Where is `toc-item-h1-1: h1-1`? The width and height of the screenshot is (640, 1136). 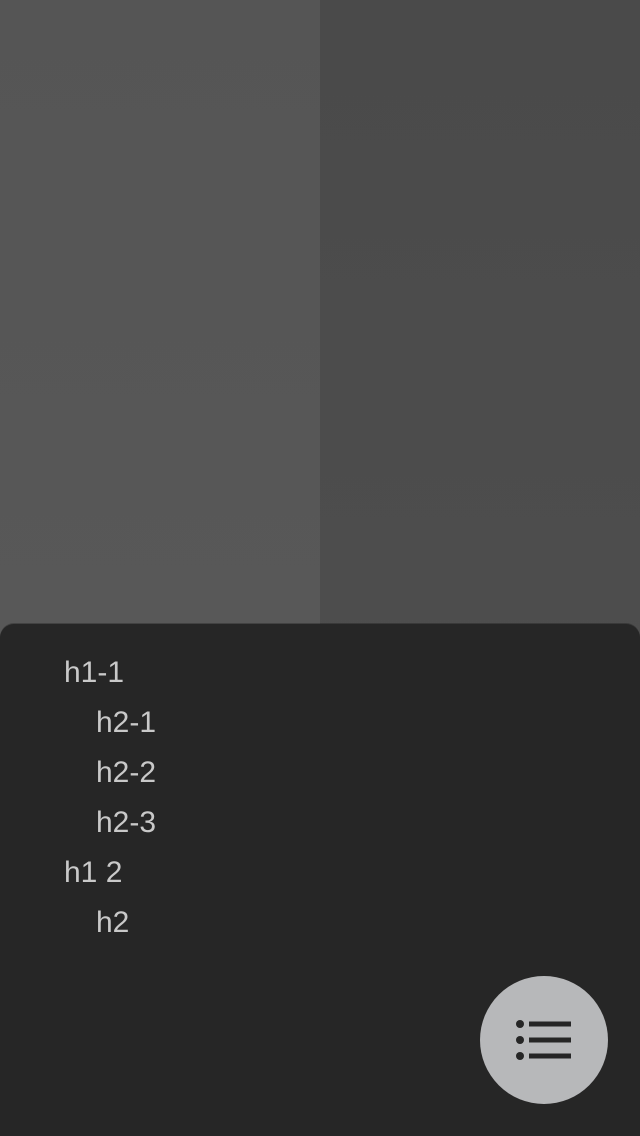 toc-item-h1-1: h1-1 is located at coordinates (320, 673).